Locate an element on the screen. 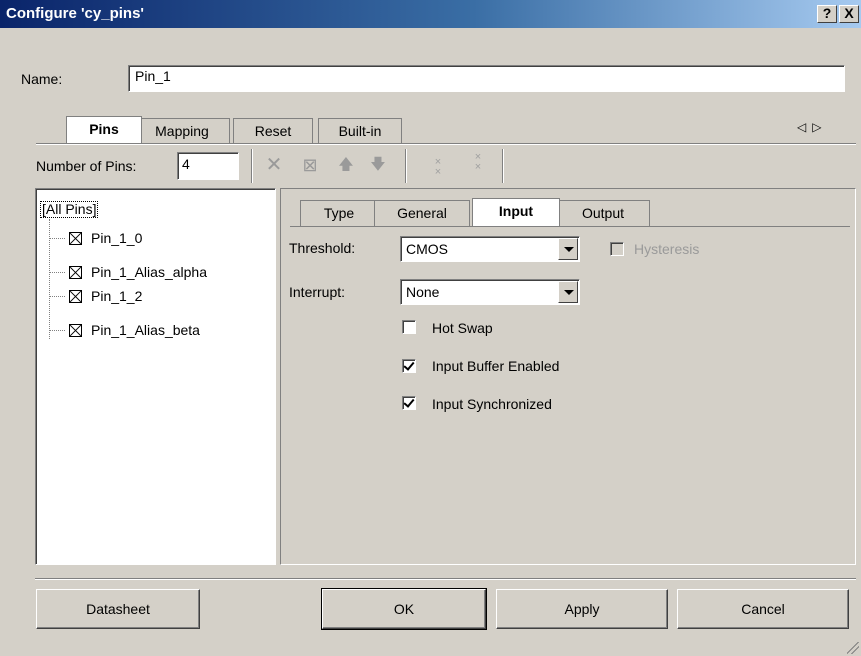 The height and width of the screenshot is (656, 861). tab-general-label: General is located at coordinates (422, 213).